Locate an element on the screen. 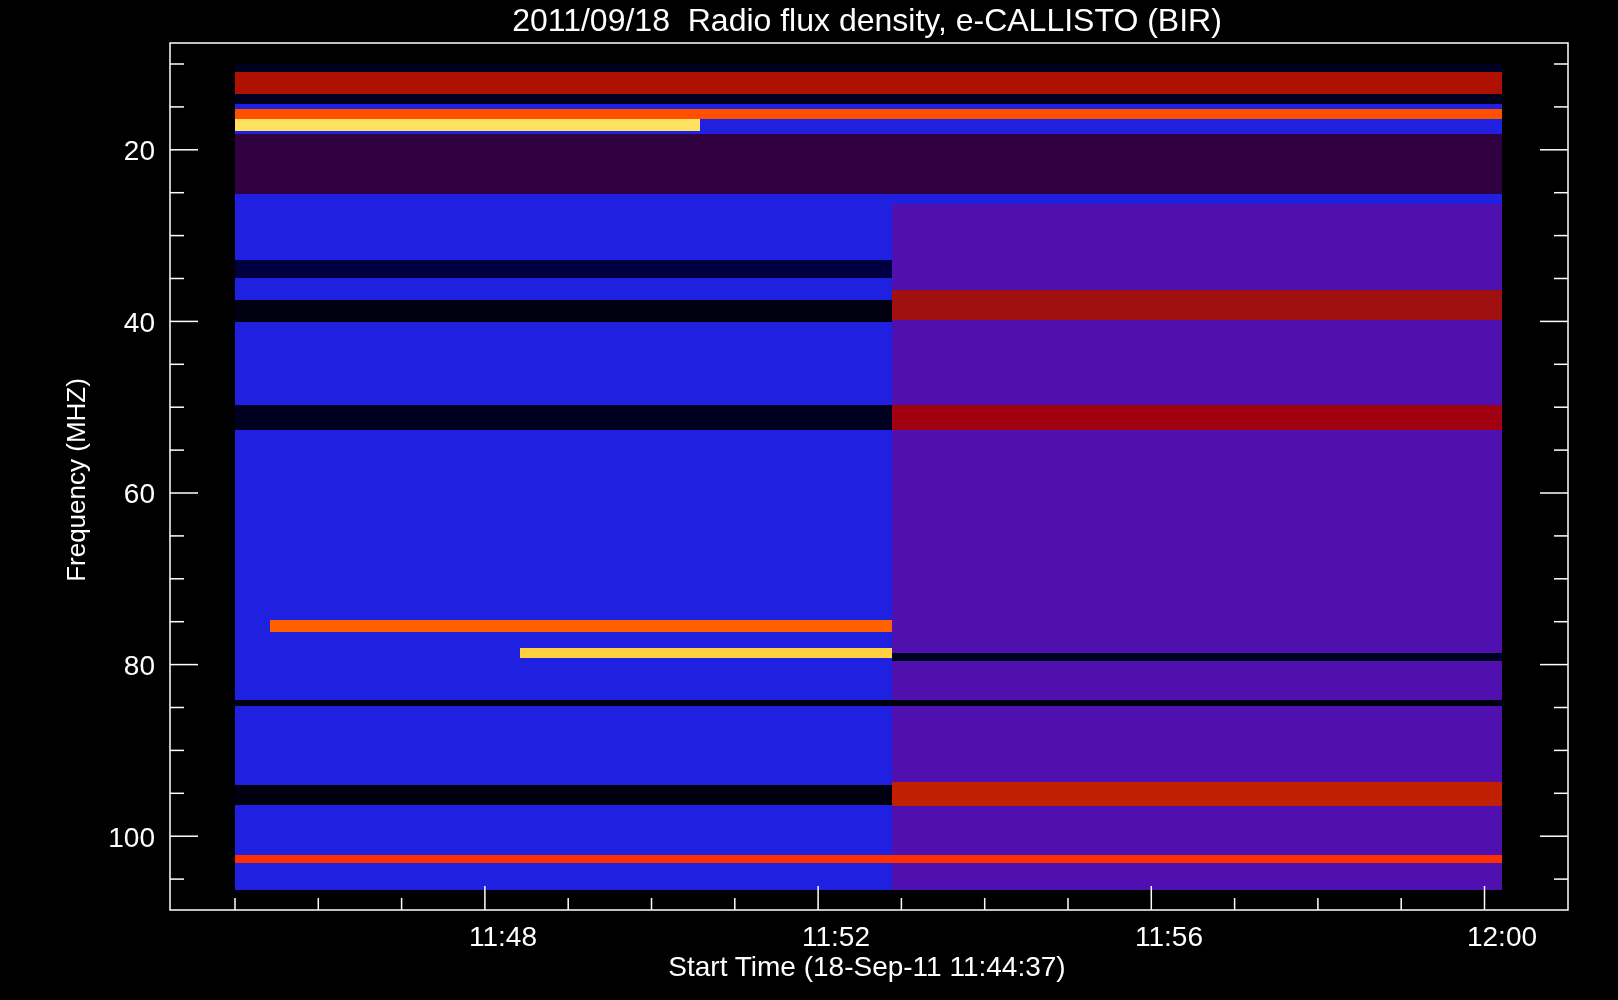 The height and width of the screenshot is (1000, 1618). chart-title: 2011/09/18 Radio flux density, e-CALLISTO (BIR) is located at coordinates (867, 20).